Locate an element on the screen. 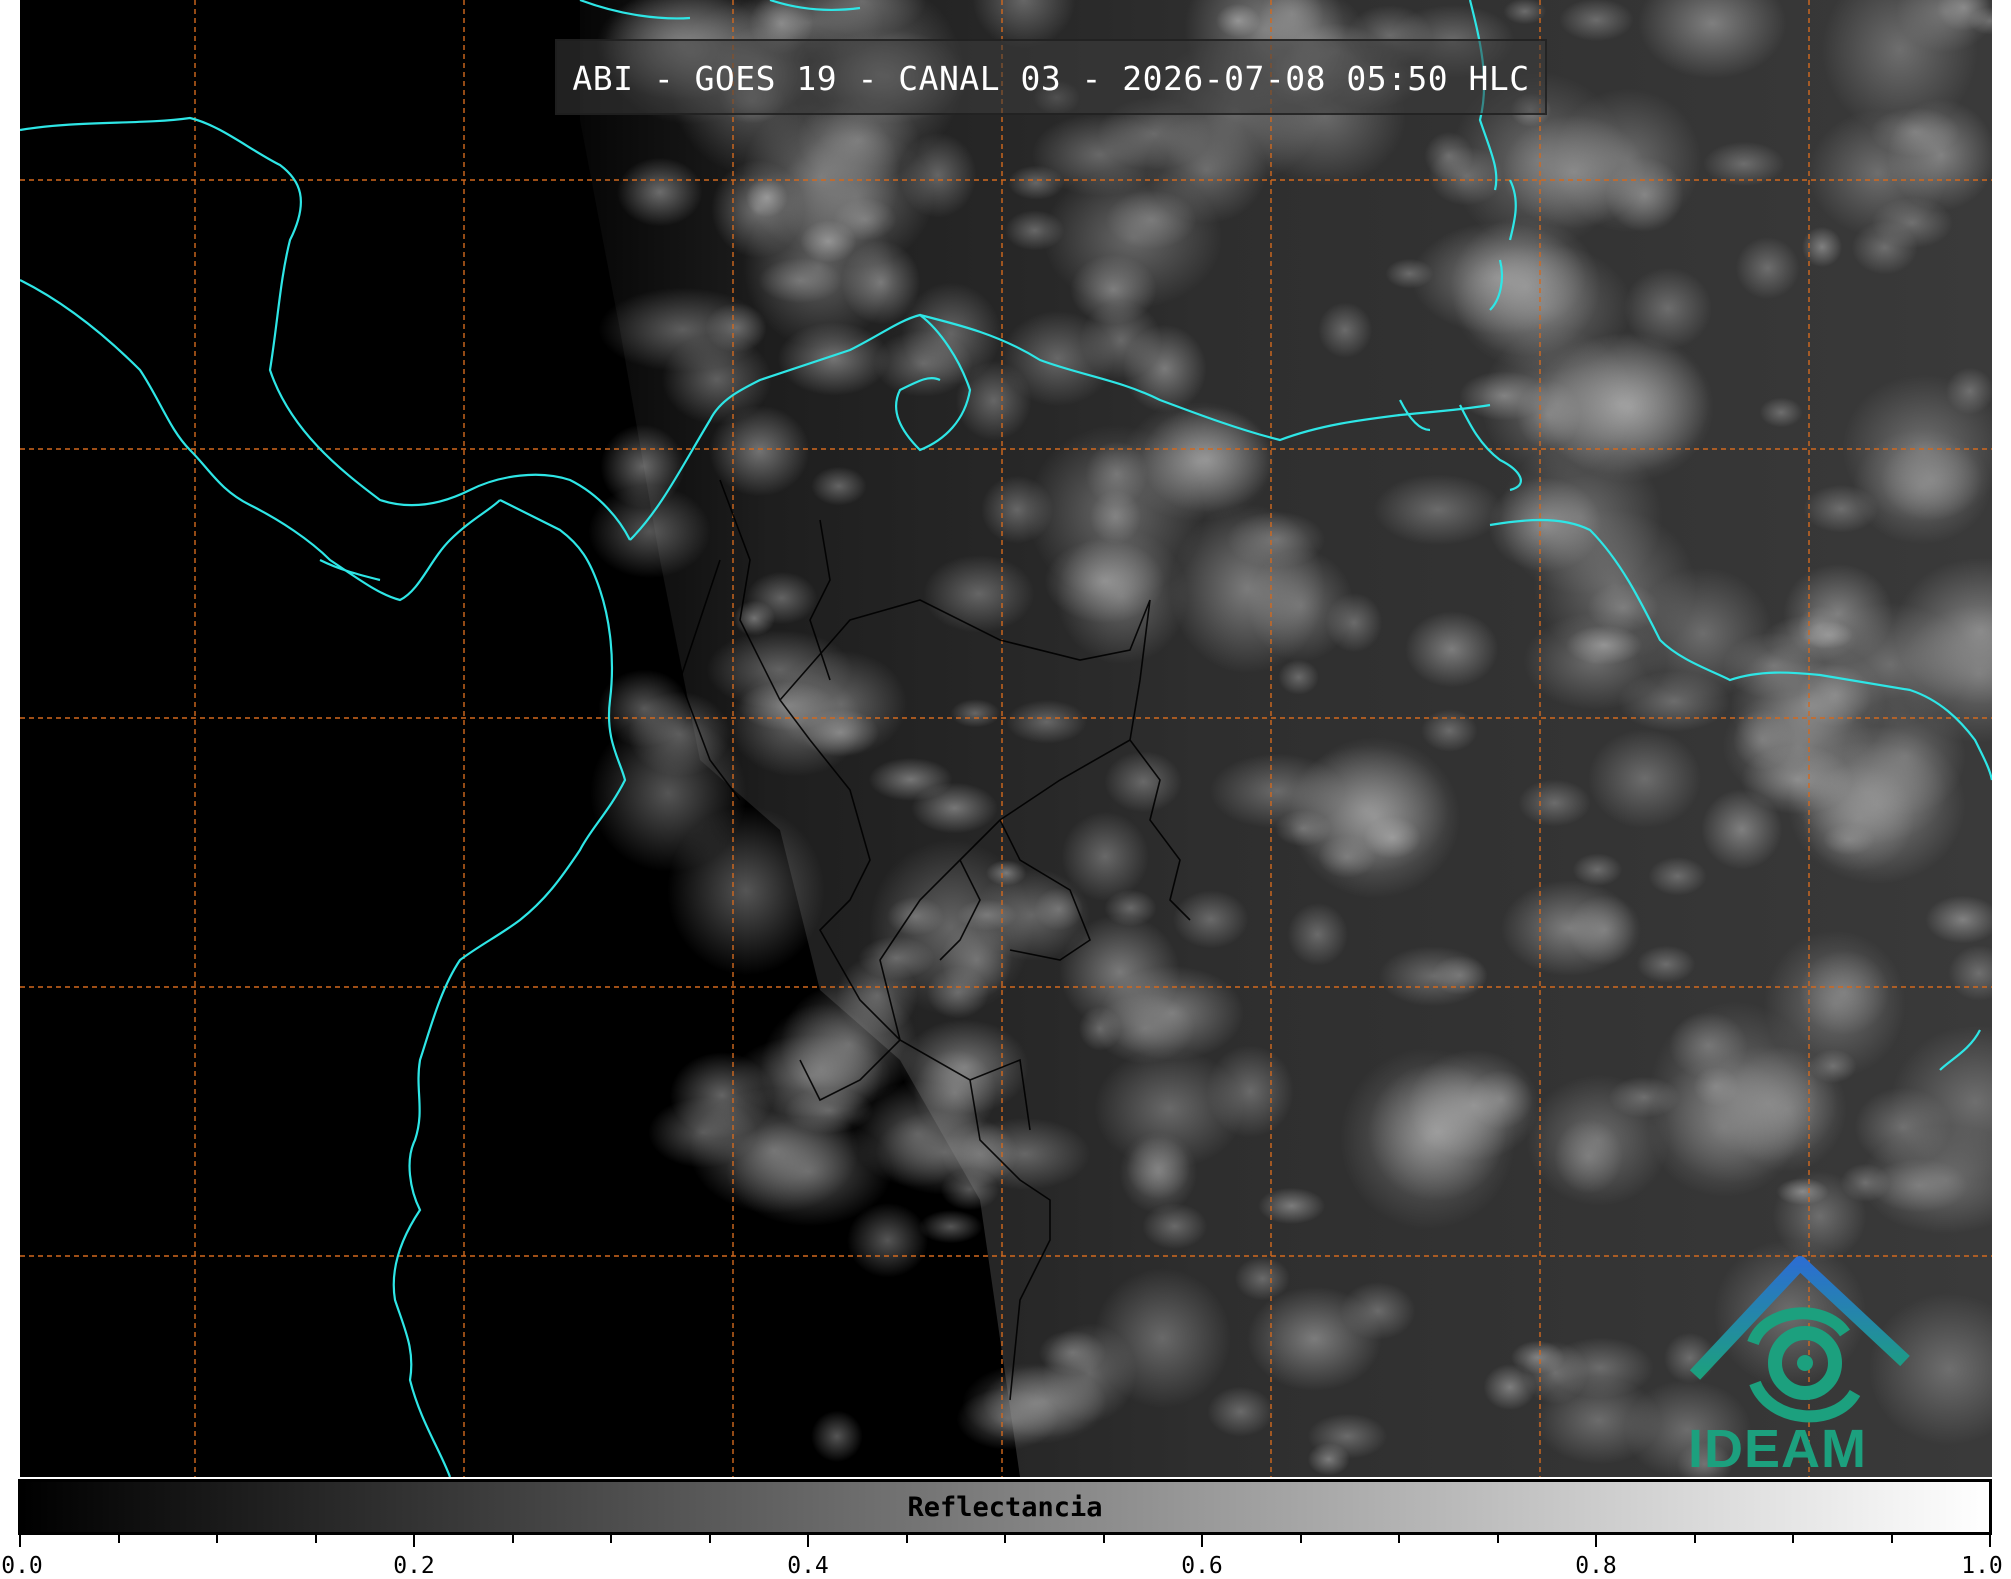  colorbar: Reflectancia is located at coordinates (1005, 1507).